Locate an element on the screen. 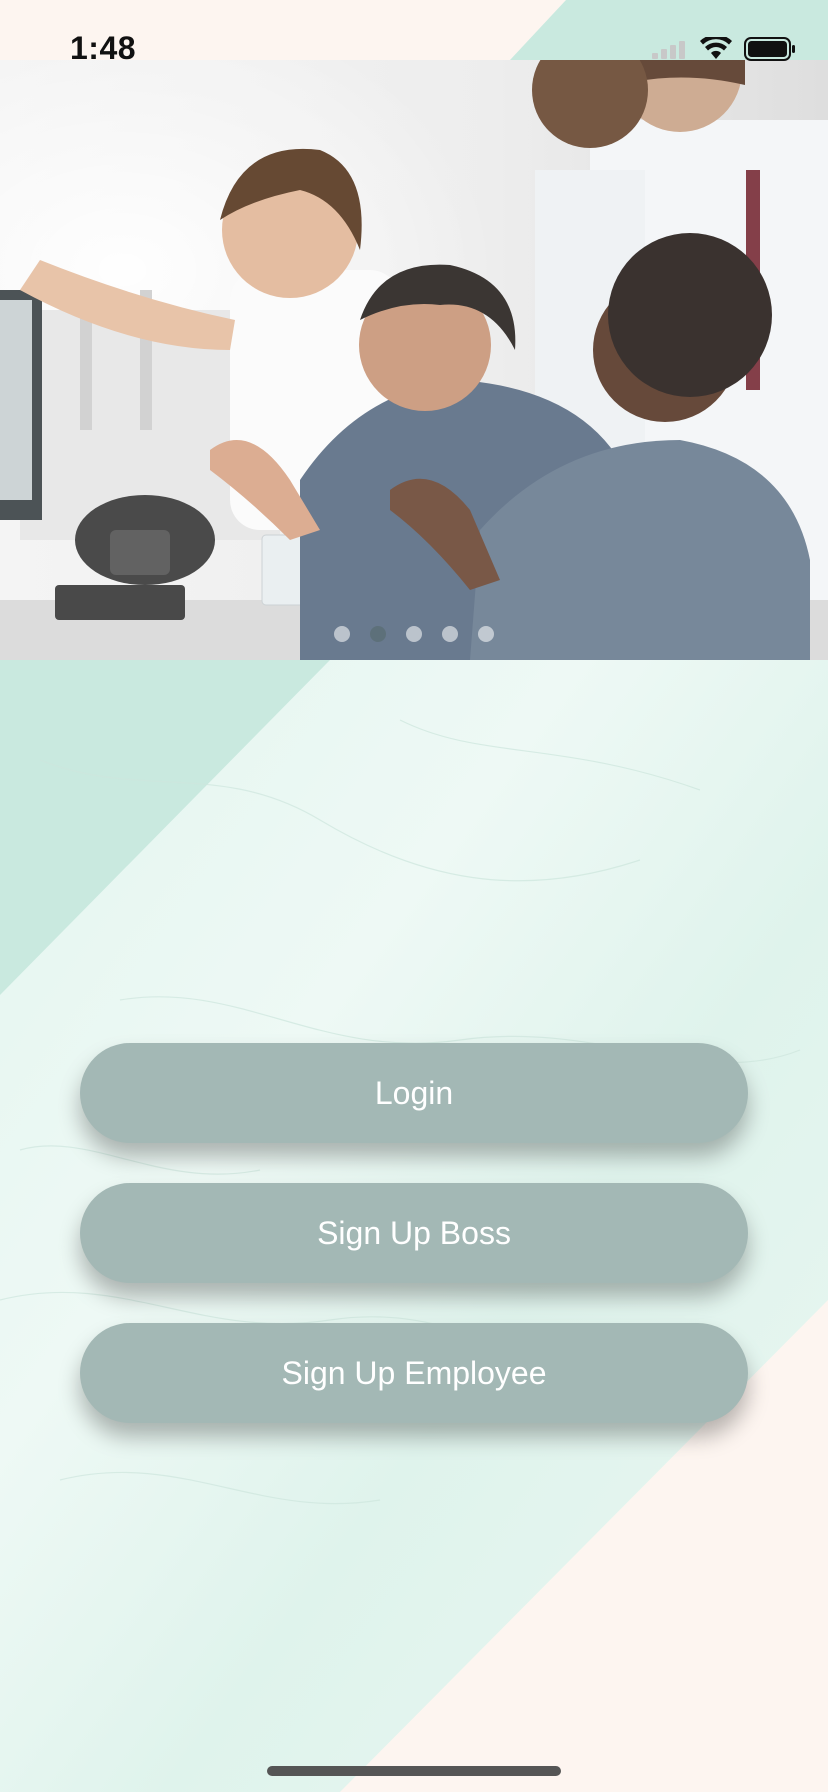 The width and height of the screenshot is (828, 1792). home-indicator is located at coordinates (414, 1771).